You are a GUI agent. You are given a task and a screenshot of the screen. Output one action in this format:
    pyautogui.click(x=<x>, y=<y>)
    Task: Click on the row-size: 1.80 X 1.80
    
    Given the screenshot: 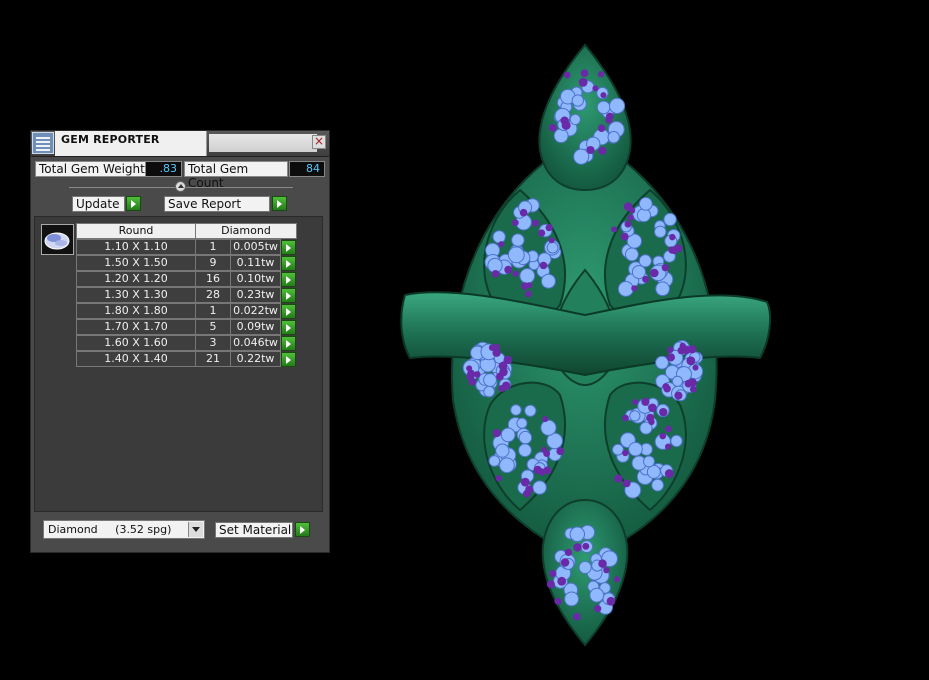 What is the action you would take?
    pyautogui.click(x=136, y=311)
    